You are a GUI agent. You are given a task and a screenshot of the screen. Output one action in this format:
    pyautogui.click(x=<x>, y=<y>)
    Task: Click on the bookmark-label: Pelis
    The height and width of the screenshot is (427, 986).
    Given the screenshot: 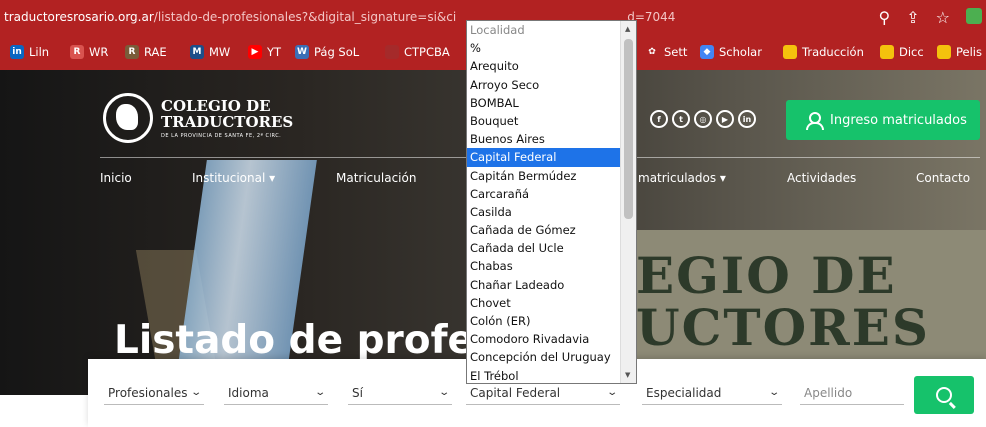 What is the action you would take?
    pyautogui.click(x=969, y=52)
    